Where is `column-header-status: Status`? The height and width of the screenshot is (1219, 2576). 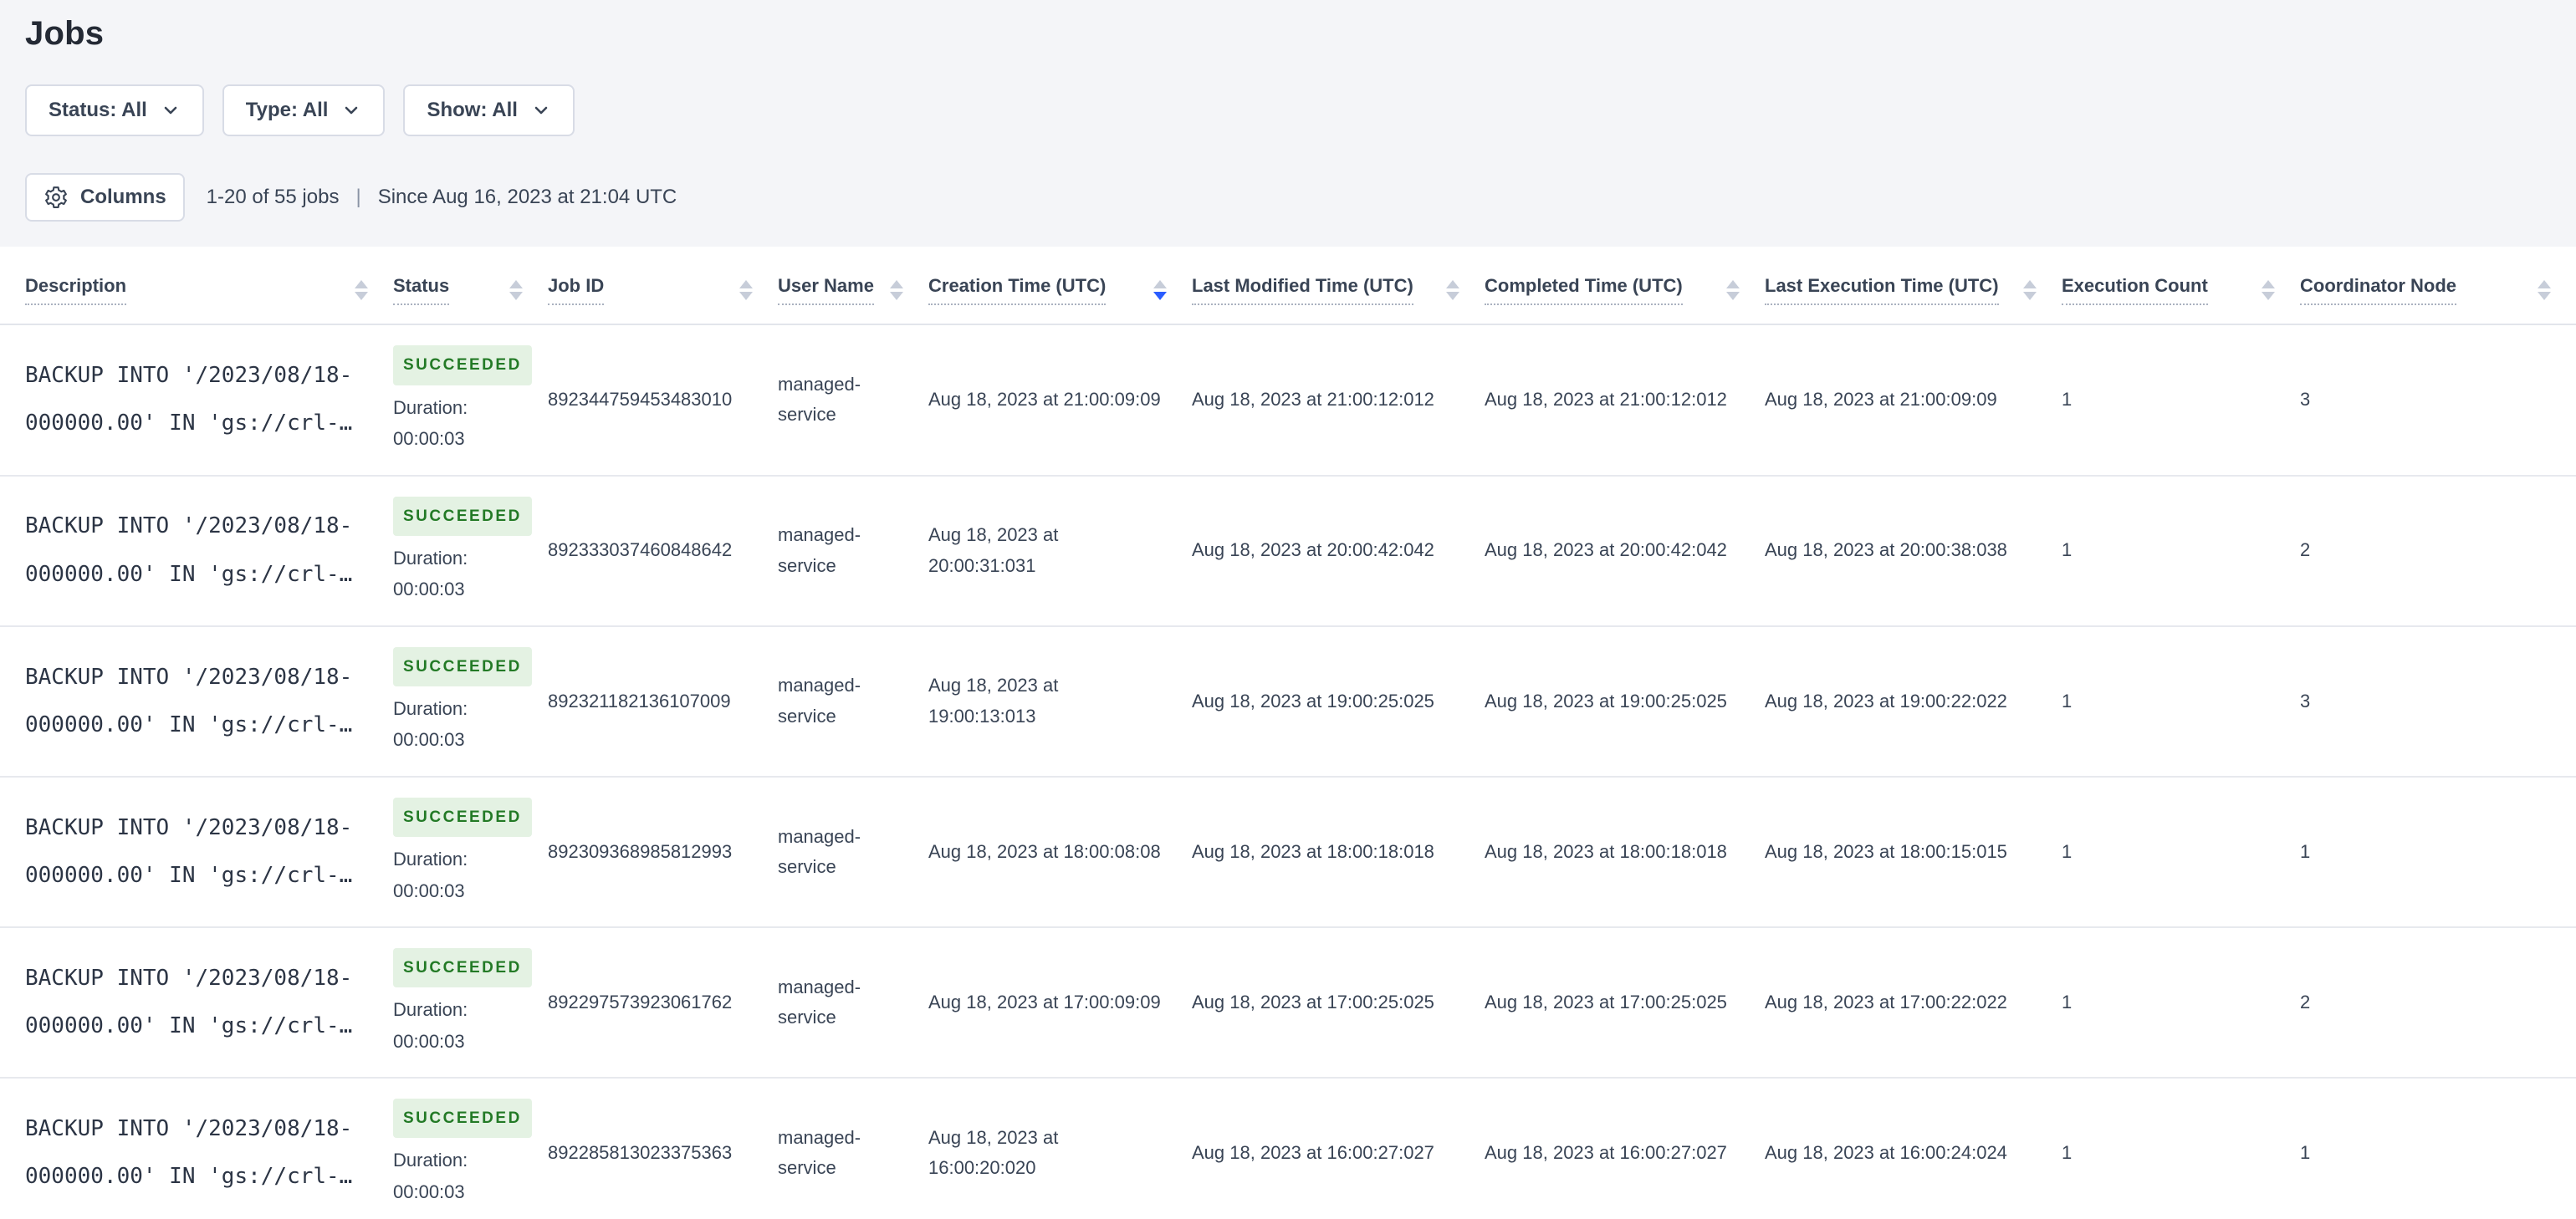 column-header-status: Status is located at coordinates (470, 286).